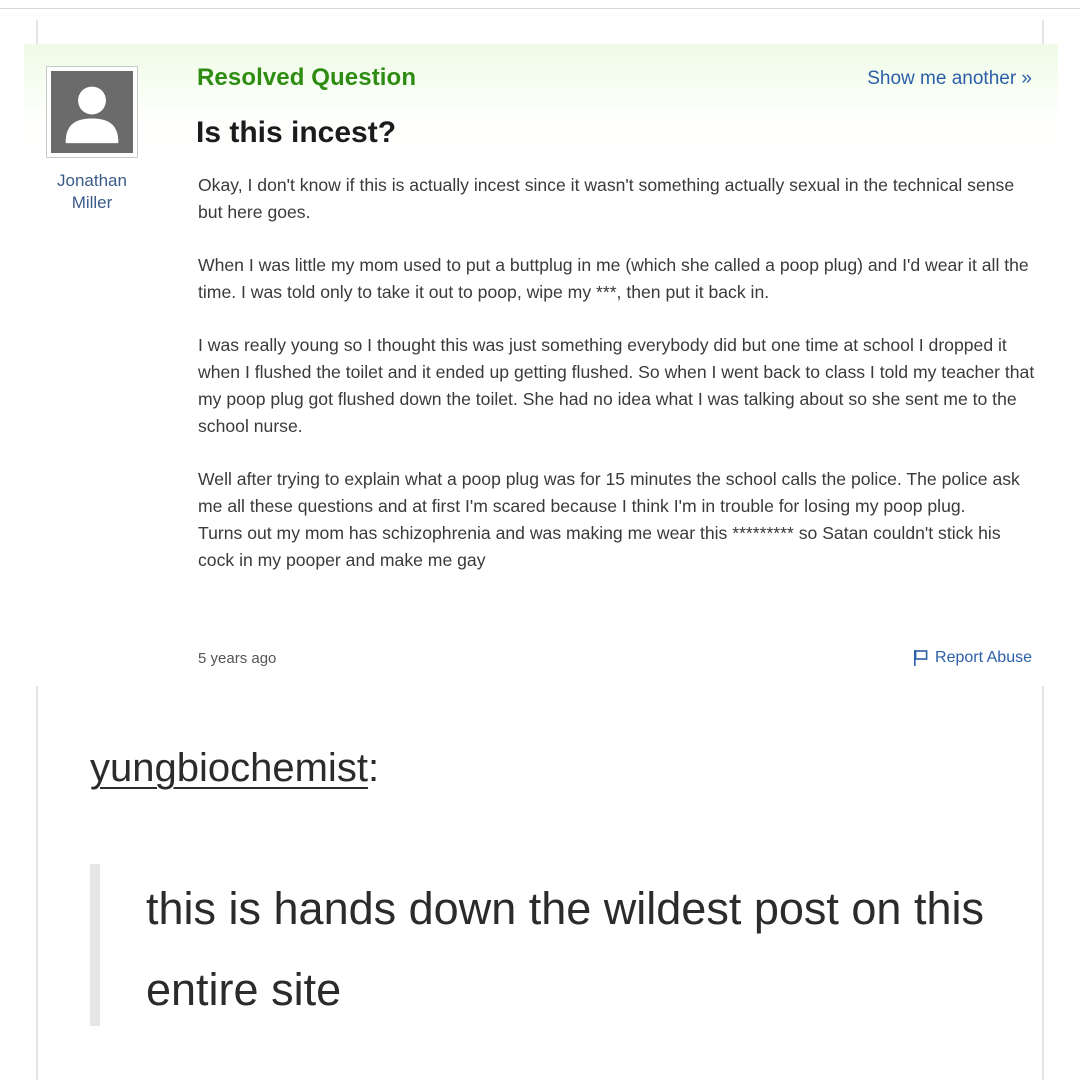 This screenshot has height=1080, width=1080. Describe the element at coordinates (540, 8) in the screenshot. I see `top-divider` at that location.